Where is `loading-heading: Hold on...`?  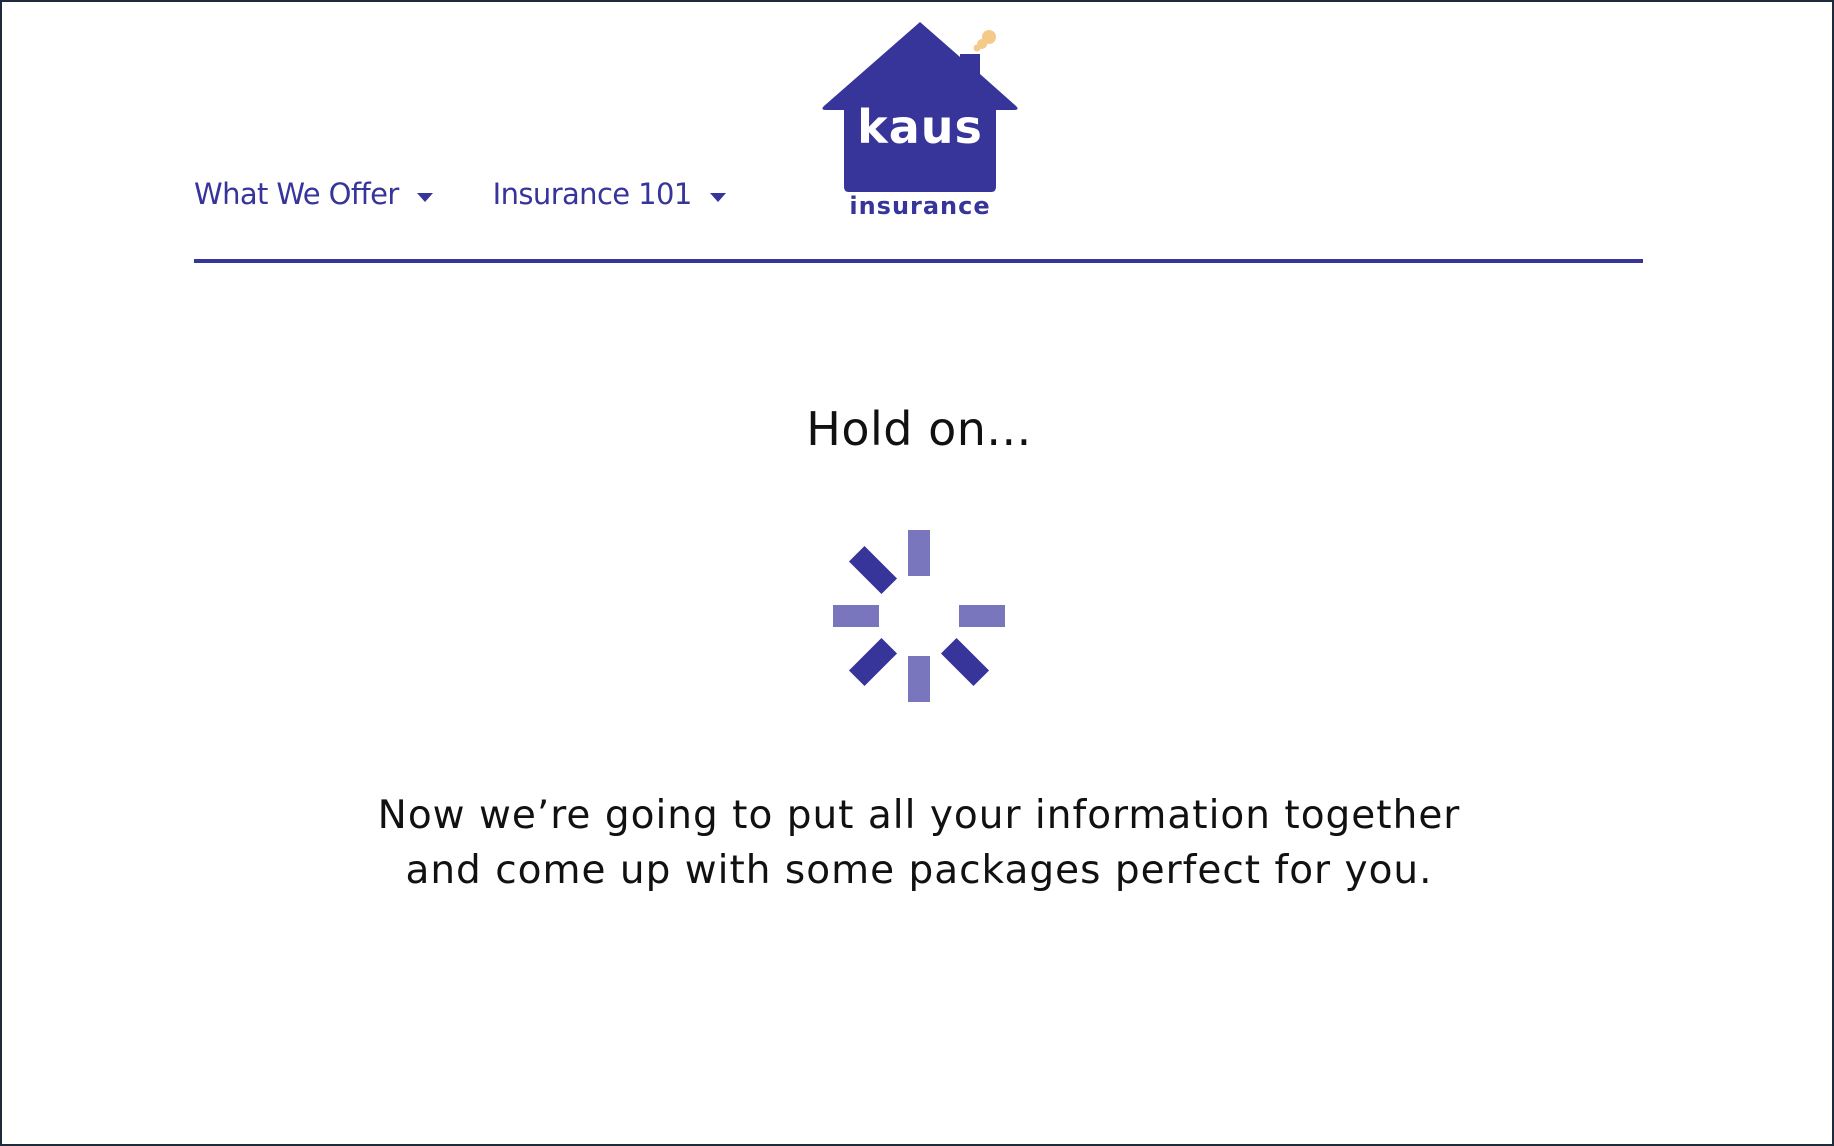 loading-heading: Hold on... is located at coordinates (919, 429).